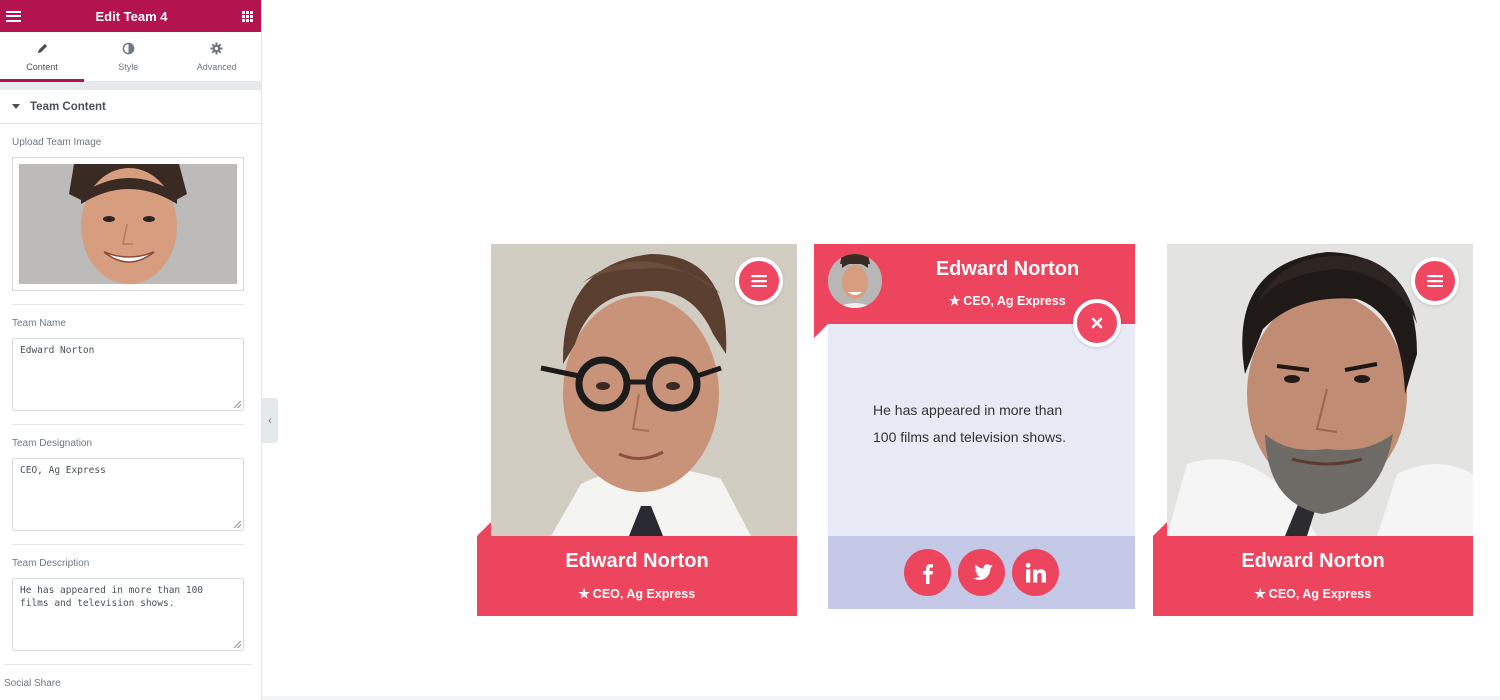 Image resolution: width=1500 pixels, height=700 pixels. I want to click on chevron-left-icon: ‹, so click(270, 420).